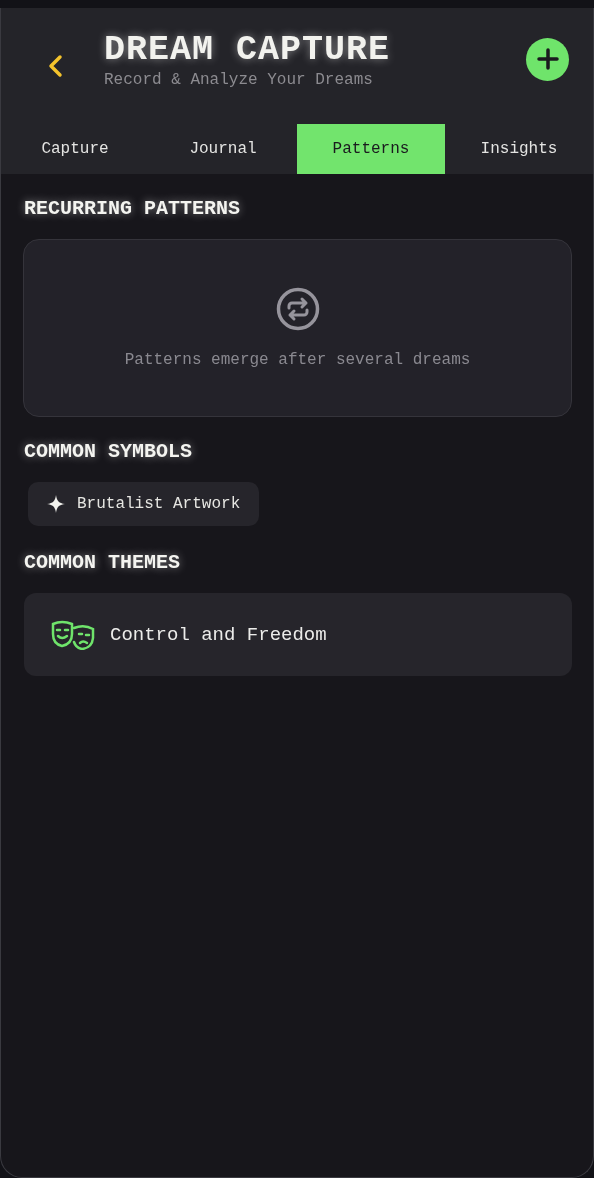 Image resolution: width=594 pixels, height=1178 pixels. I want to click on tab: Capture, so click(75, 149).